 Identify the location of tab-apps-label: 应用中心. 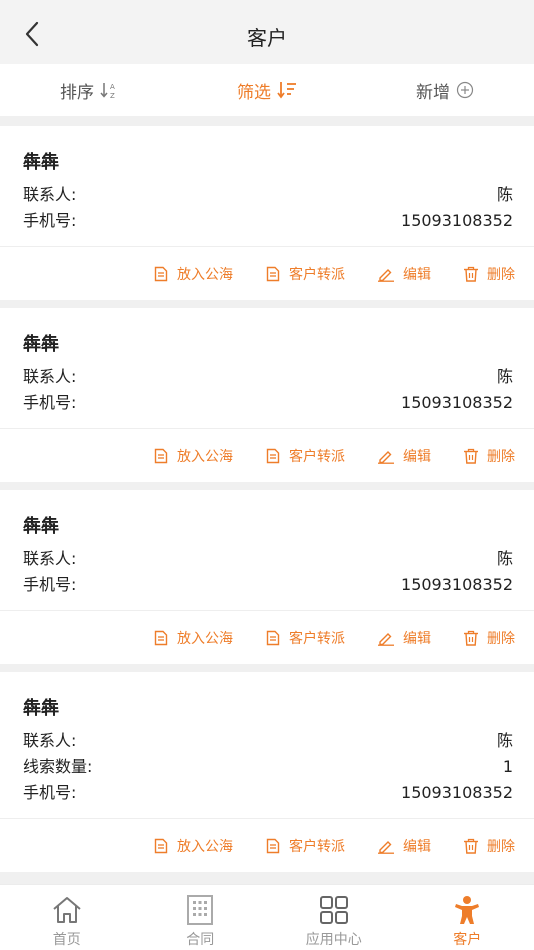
(333, 940).